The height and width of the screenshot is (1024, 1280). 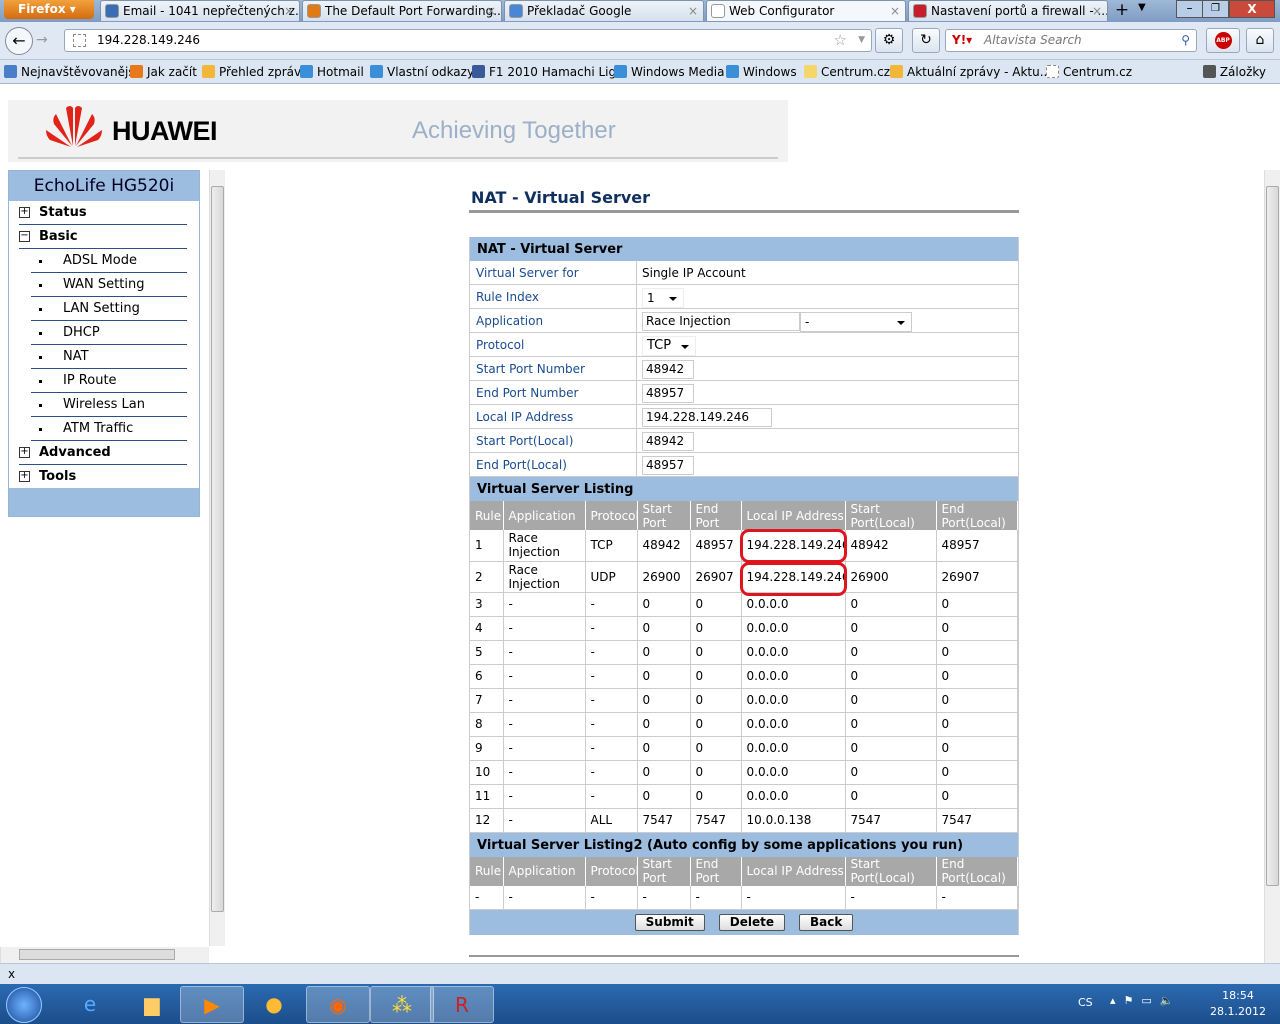 I want to click on browser-tab: Nastavení portů a firewall - ... ×, so click(x=1008, y=10).